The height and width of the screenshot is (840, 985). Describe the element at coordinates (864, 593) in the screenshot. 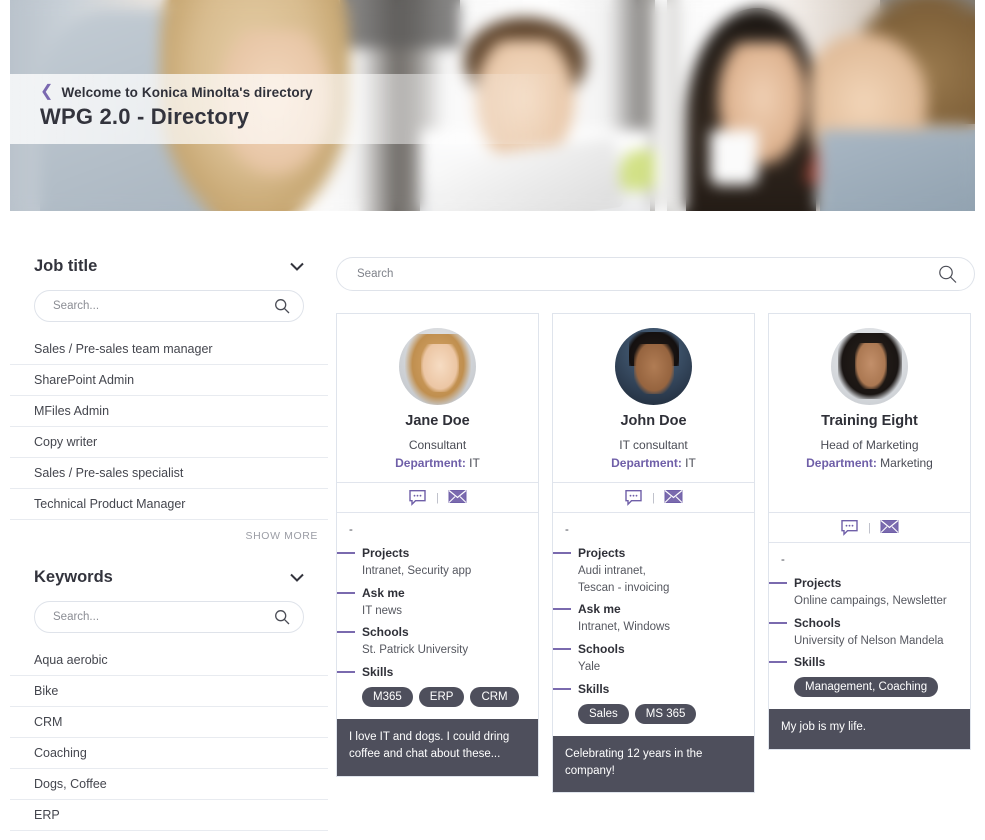

I see `detail-row: Projects Online campaings, Newsletter` at that location.